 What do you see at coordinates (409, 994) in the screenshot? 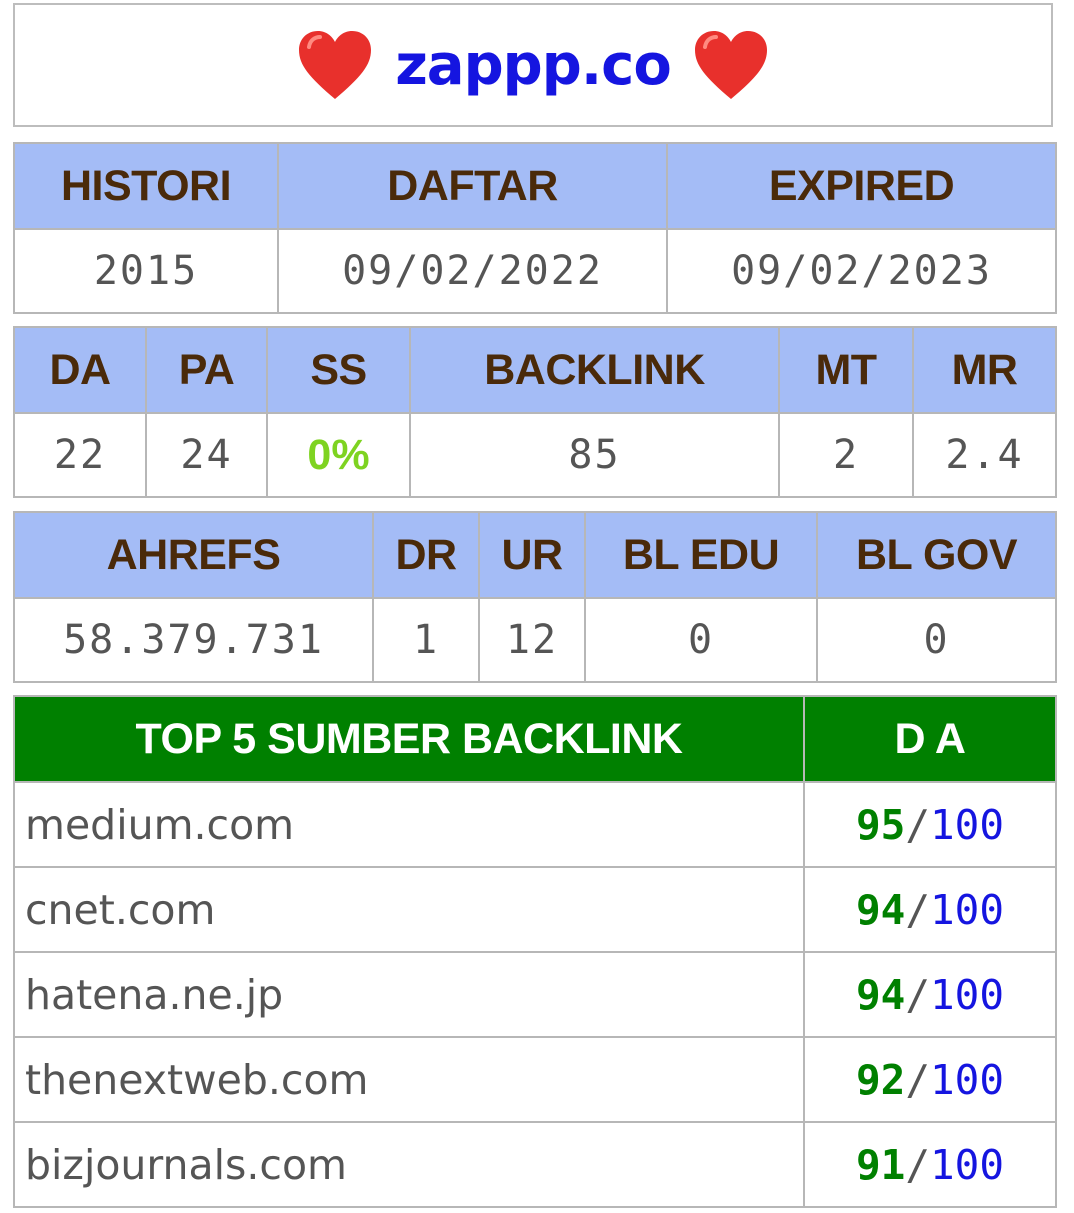
I see `backlink-site: hatena.ne.jp` at bounding box center [409, 994].